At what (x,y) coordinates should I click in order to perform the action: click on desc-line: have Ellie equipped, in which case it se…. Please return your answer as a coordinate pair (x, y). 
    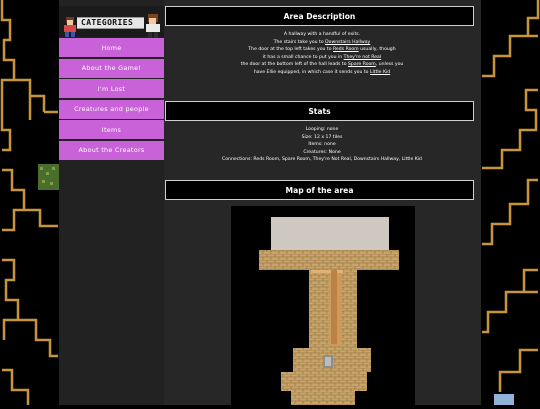
    Looking at the image, I should click on (322, 73).